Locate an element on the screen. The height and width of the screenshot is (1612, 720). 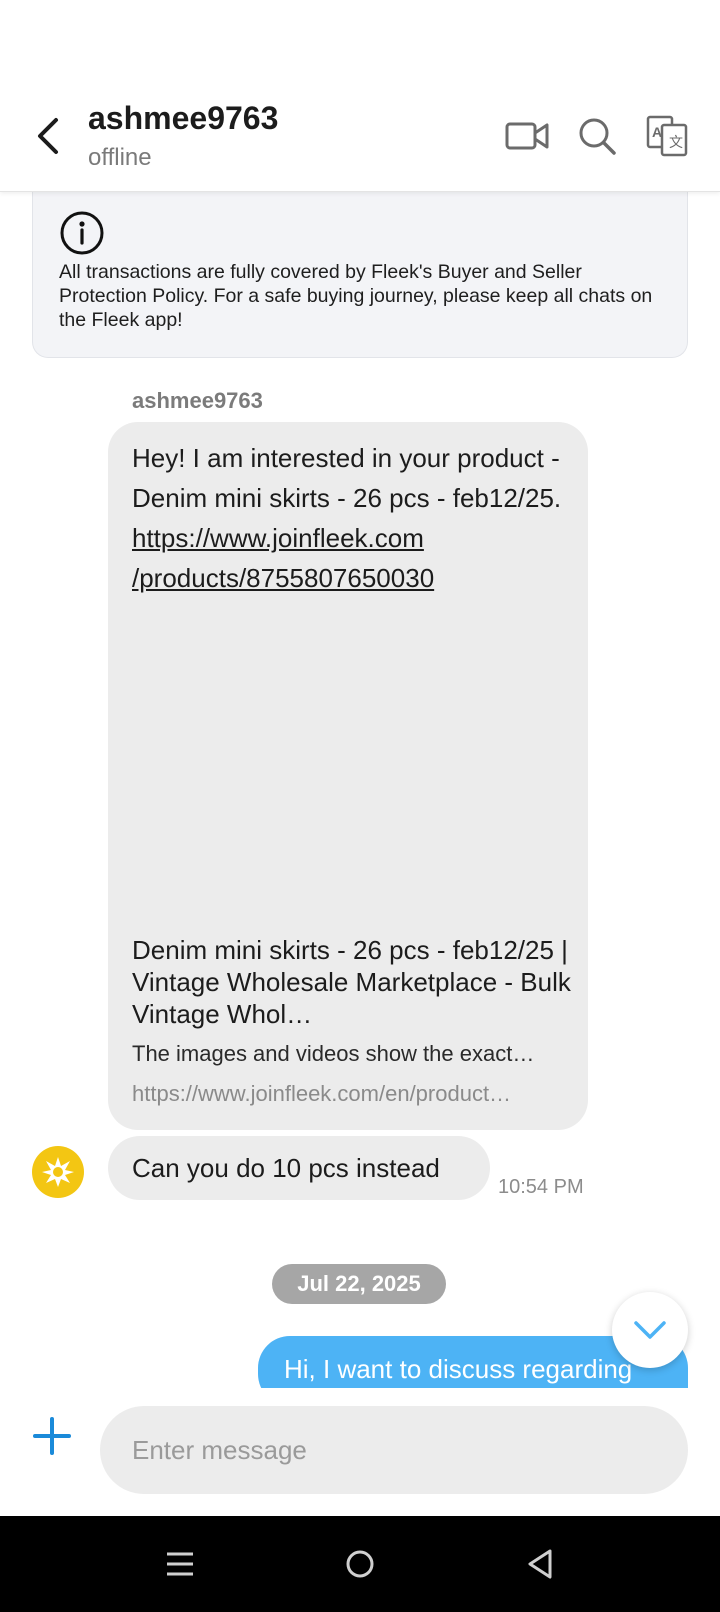
scroll-to-bottom-button is located at coordinates (650, 1330).